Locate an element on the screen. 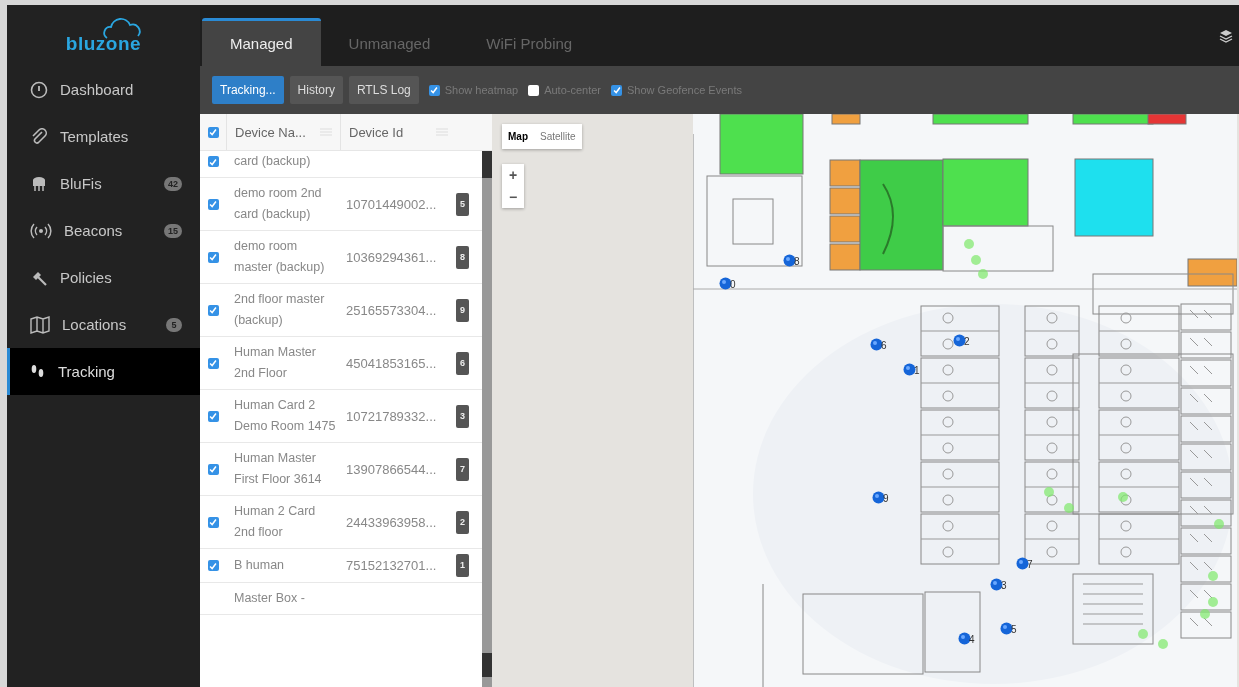 This screenshot has height=687, width=1239. toolbar-button: History is located at coordinates (316, 90).